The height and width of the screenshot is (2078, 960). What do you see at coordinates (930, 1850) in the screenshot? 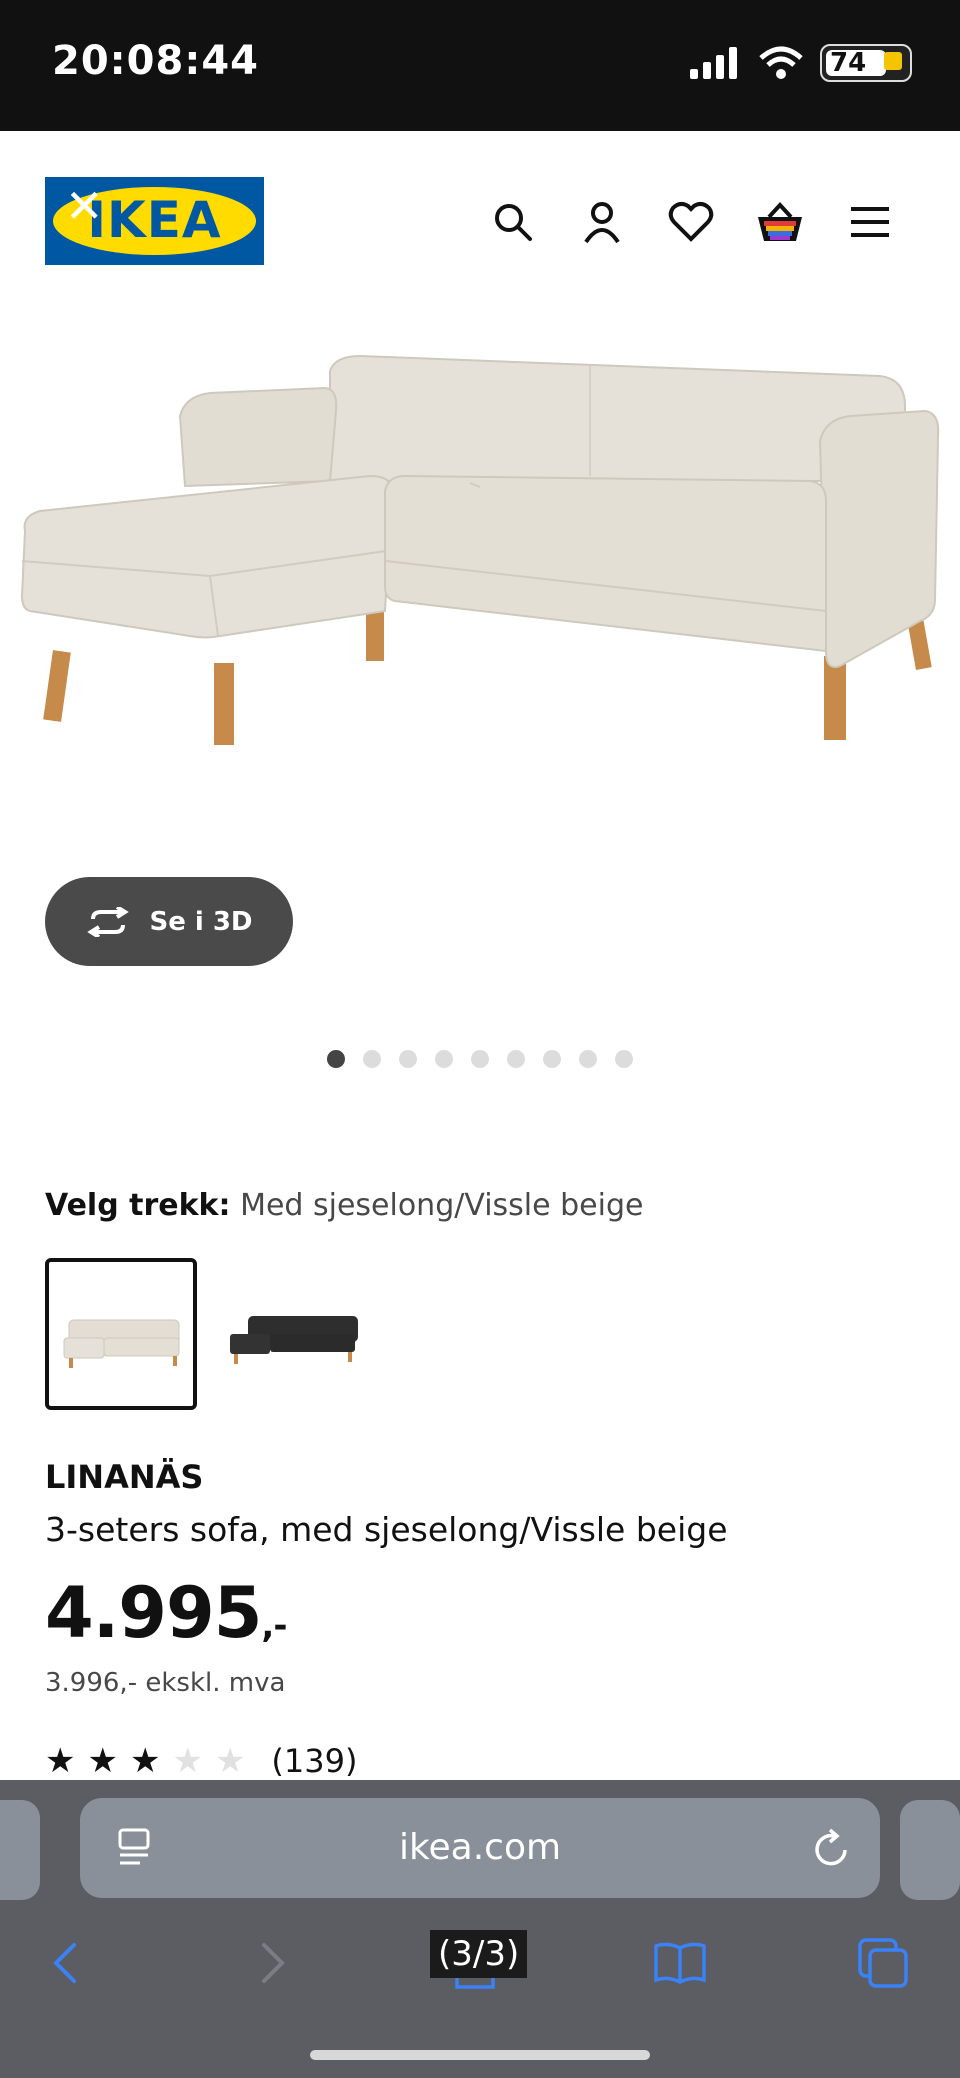
I see `next-tab-preview` at bounding box center [930, 1850].